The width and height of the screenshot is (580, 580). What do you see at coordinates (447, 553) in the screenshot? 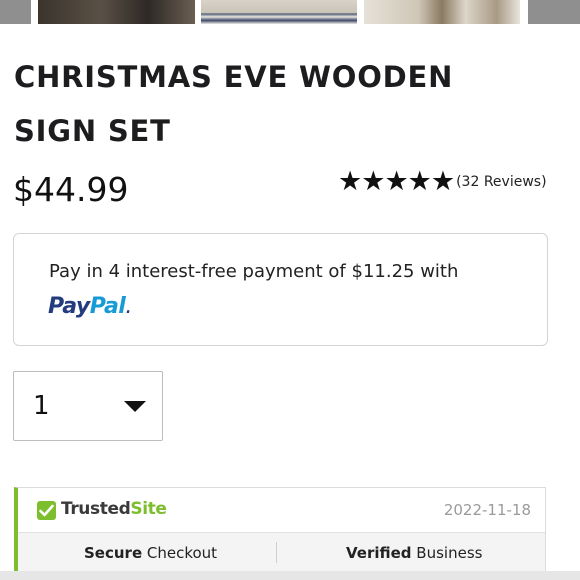
I see `business-label: Business` at bounding box center [447, 553].